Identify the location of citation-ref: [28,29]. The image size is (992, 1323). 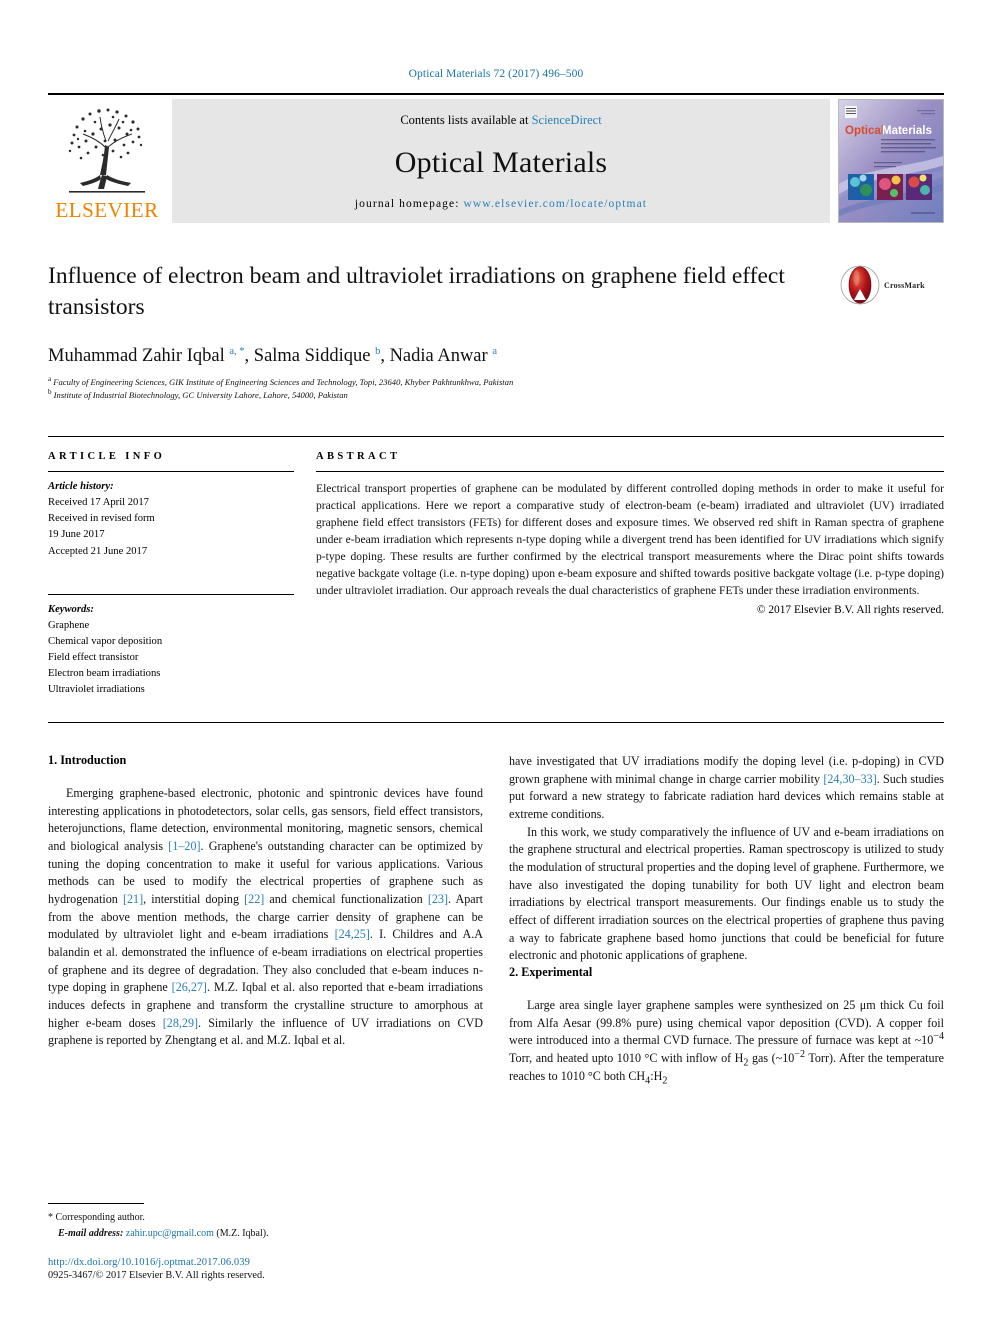
(180, 1023).